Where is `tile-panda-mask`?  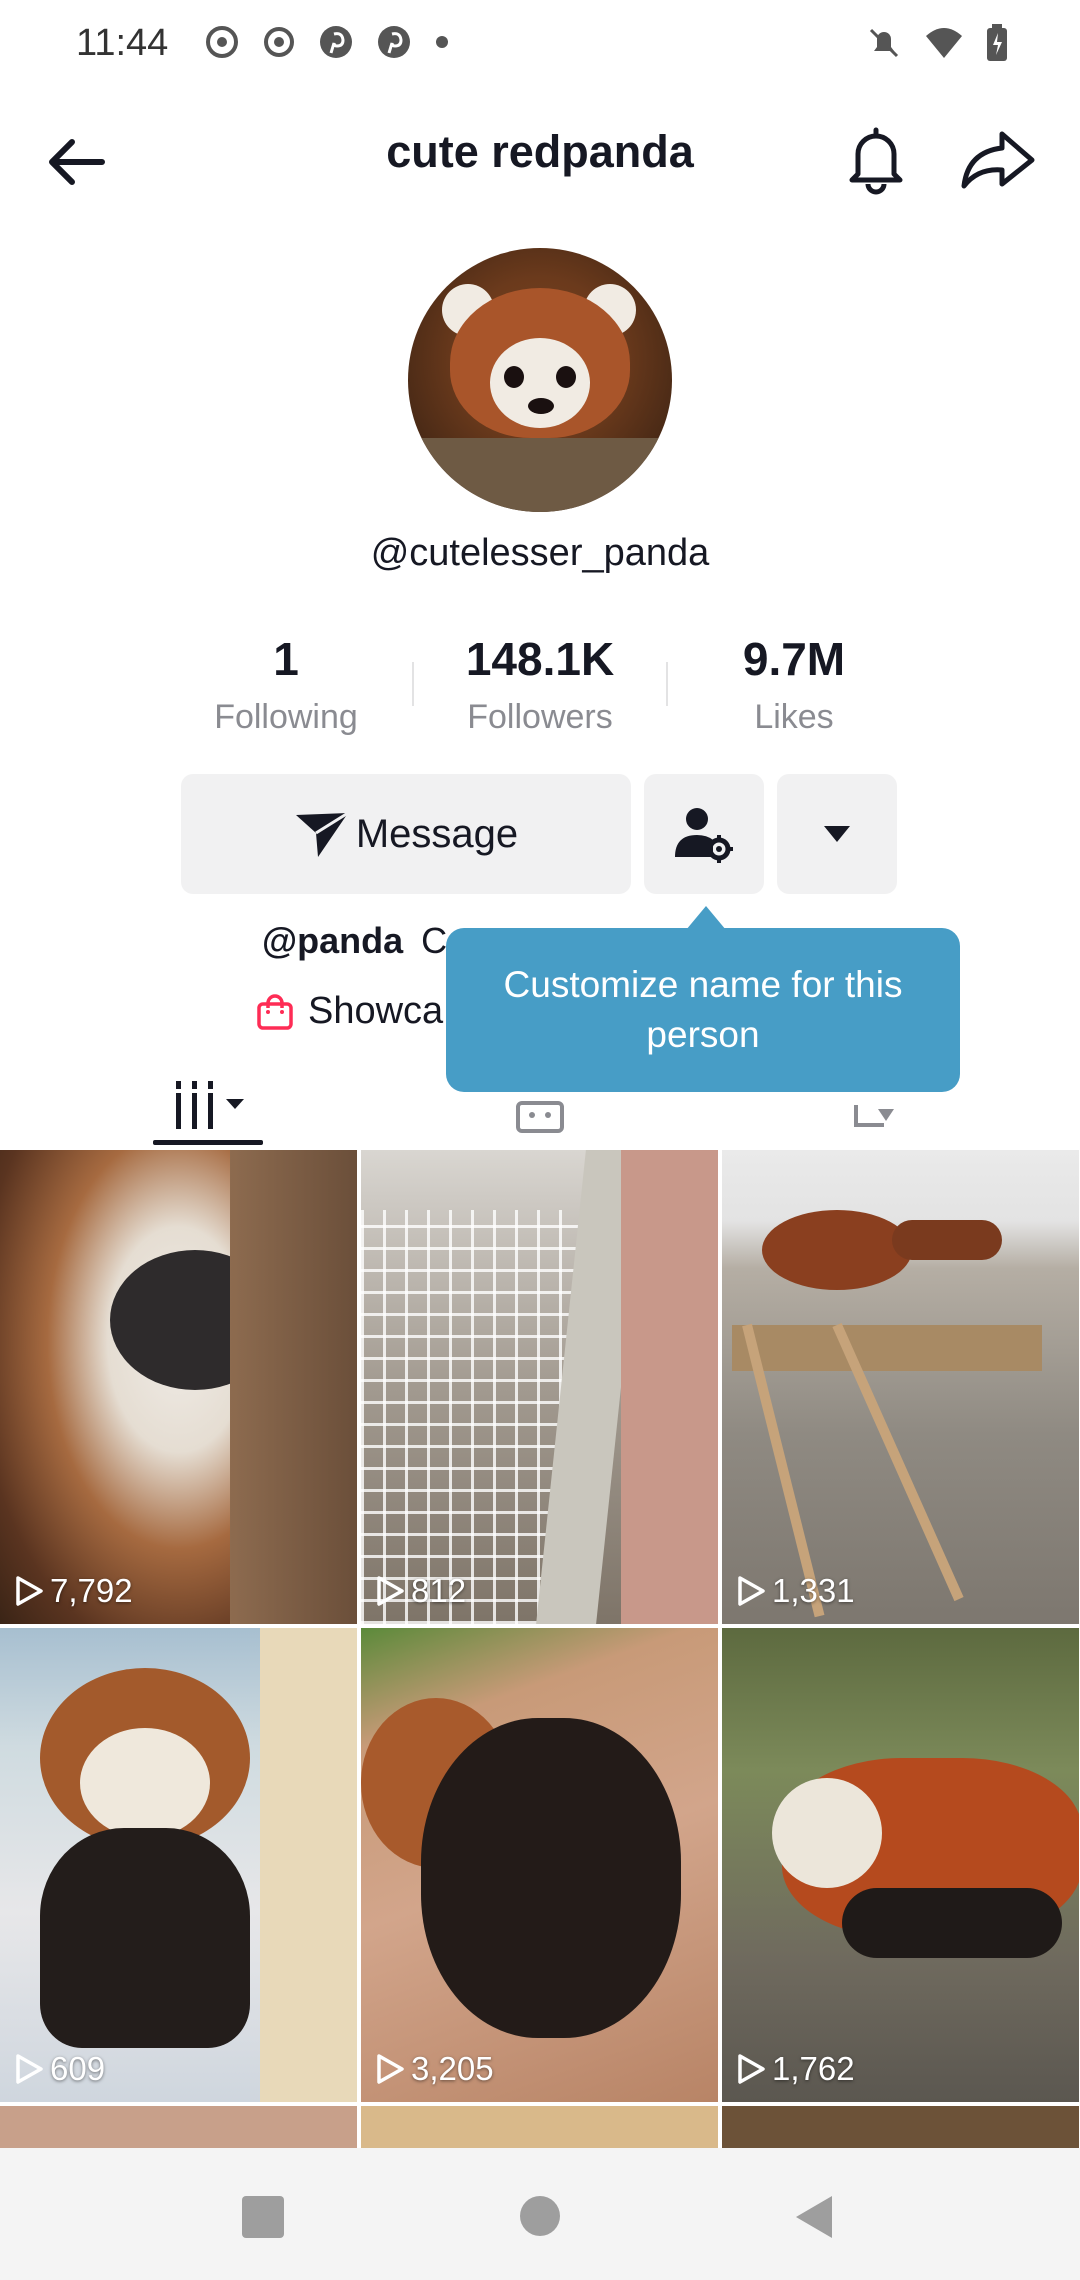
tile-panda-mask is located at coordinates (145, 1783).